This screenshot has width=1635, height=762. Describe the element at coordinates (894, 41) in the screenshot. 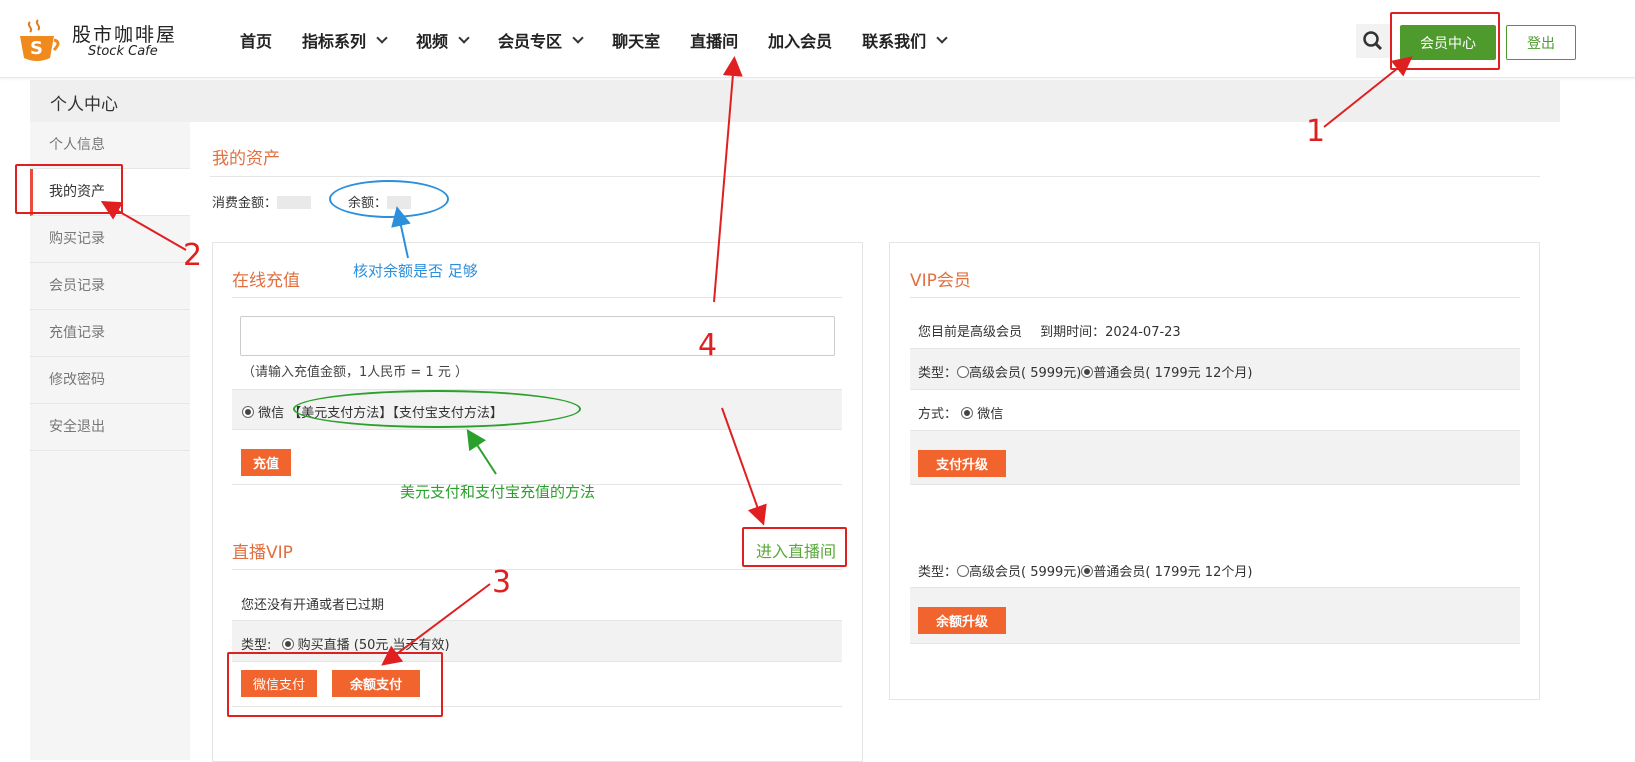

I see `nav-label: 联系我们` at that location.